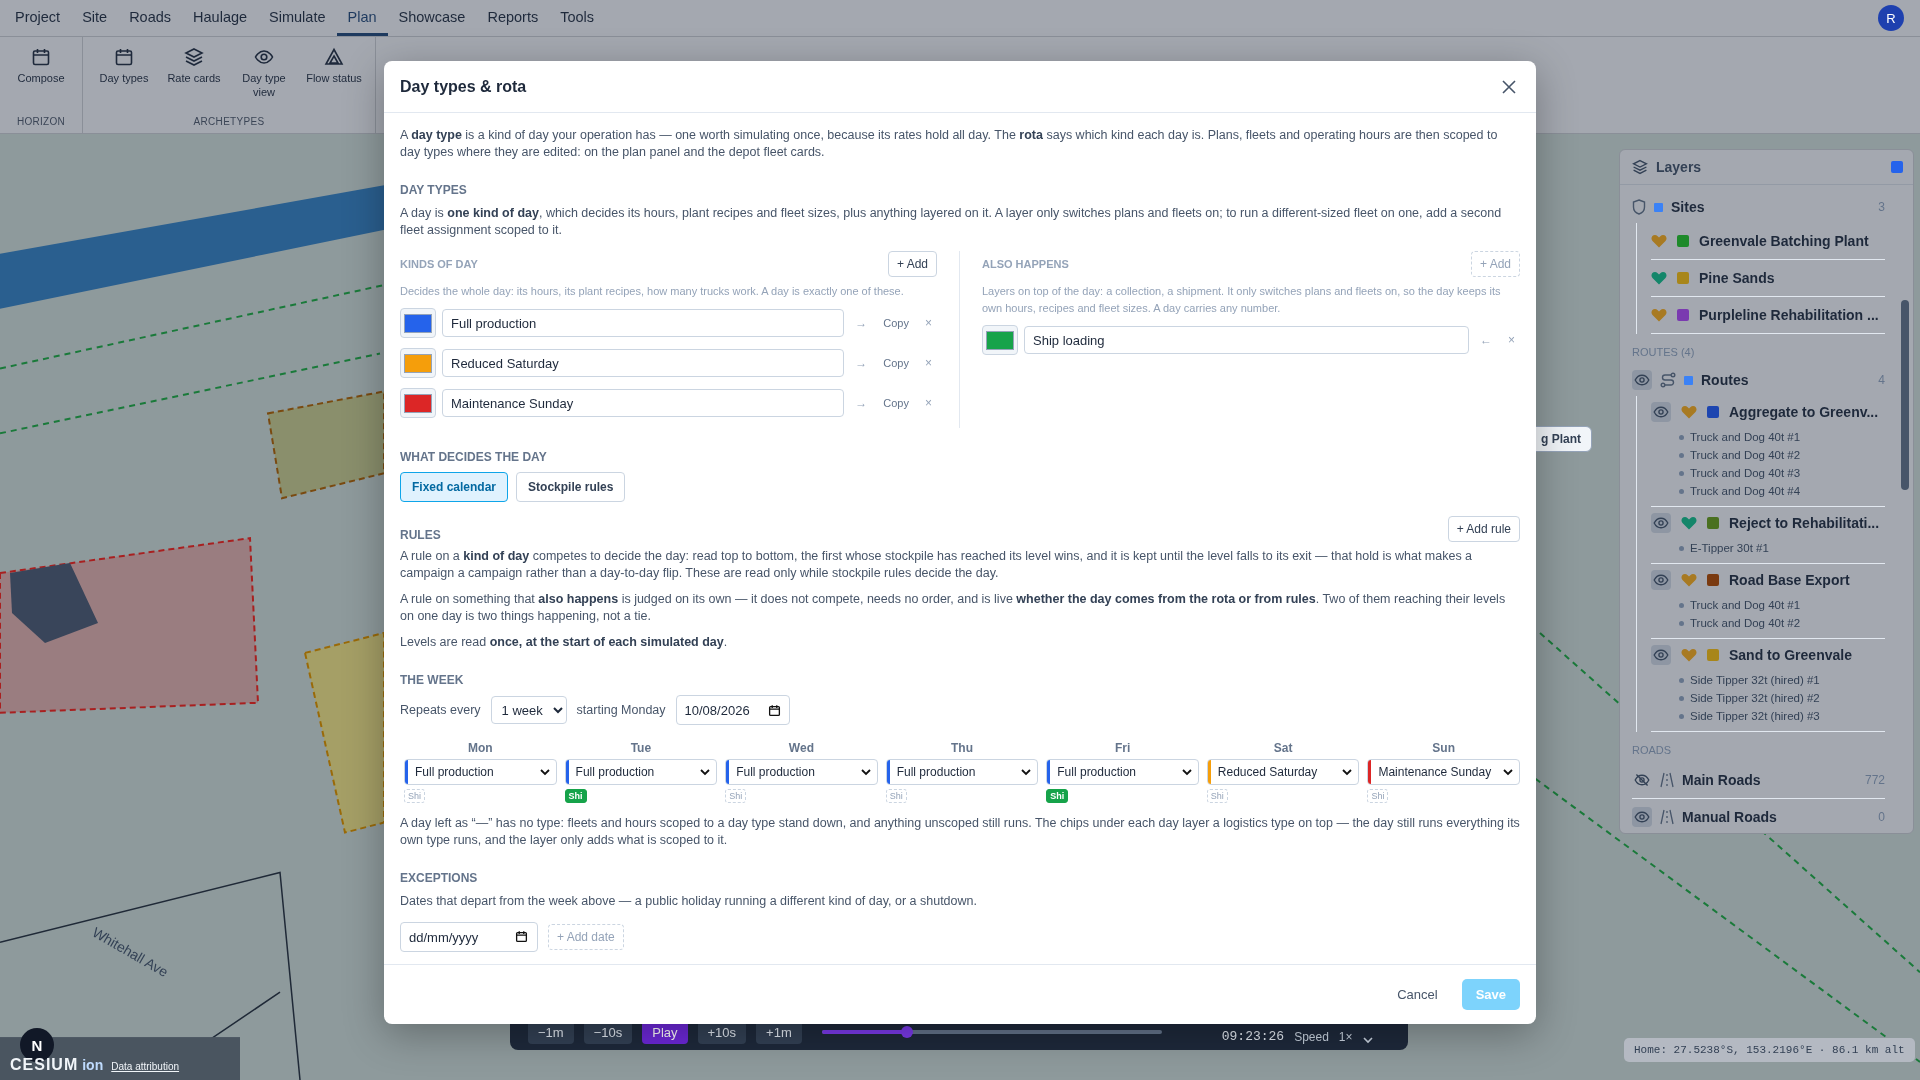 Image resolution: width=1920 pixels, height=1080 pixels. Describe the element at coordinates (1509, 86) in the screenshot. I see `close-icon` at that location.